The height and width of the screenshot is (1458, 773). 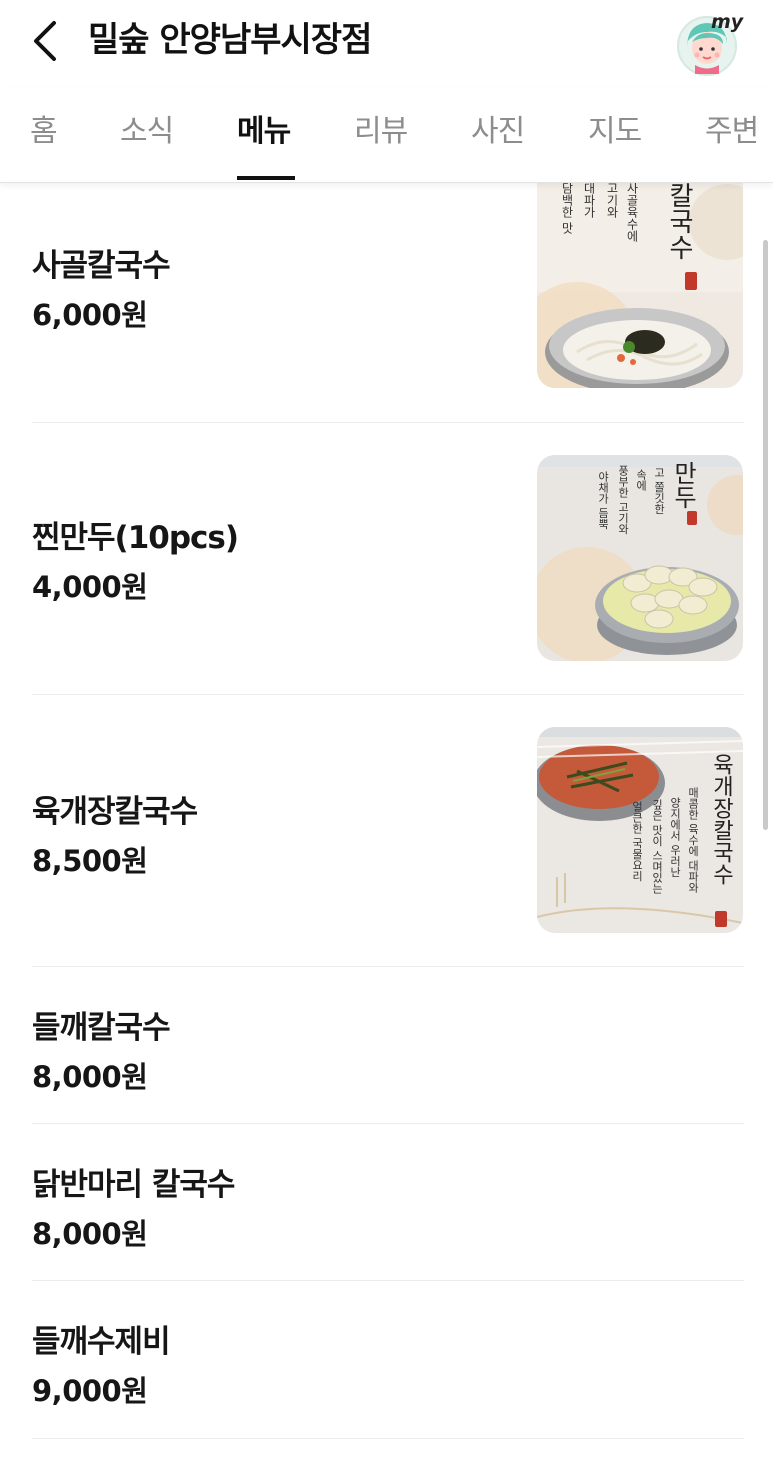 I want to click on tab-news: 소식, so click(x=147, y=132).